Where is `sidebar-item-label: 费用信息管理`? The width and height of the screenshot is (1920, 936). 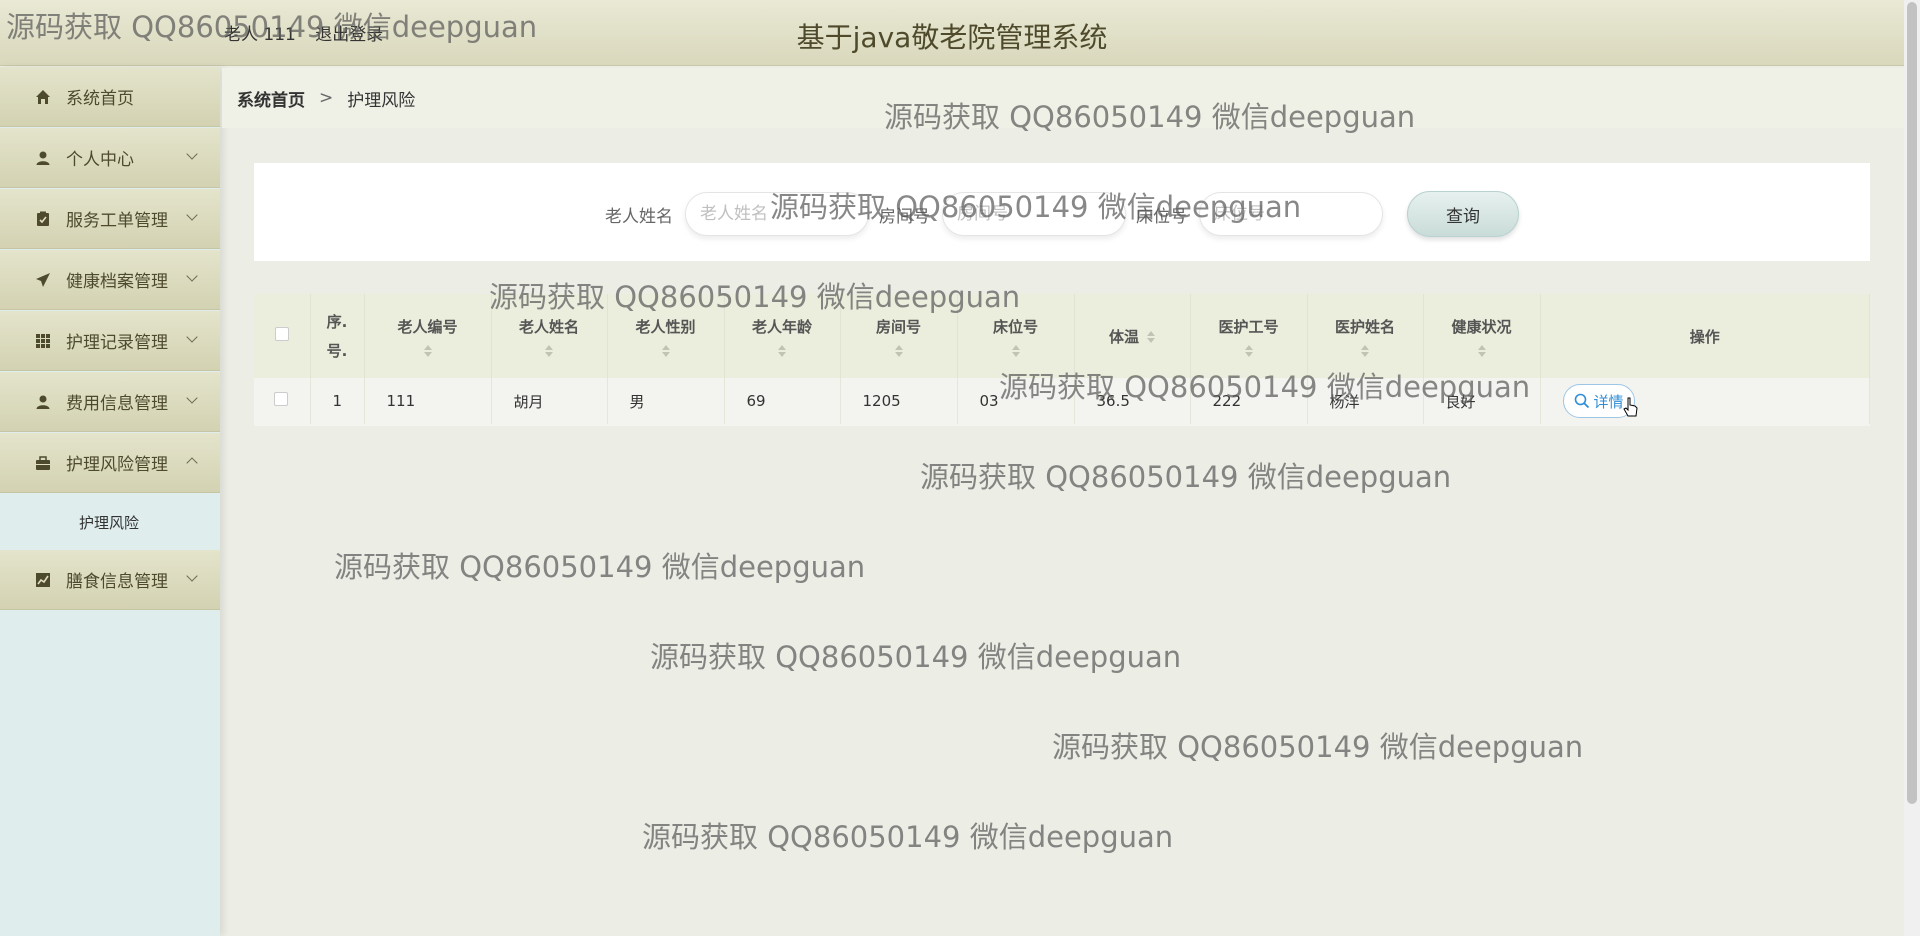
sidebar-item-label: 费用信息管理 is located at coordinates (117, 404).